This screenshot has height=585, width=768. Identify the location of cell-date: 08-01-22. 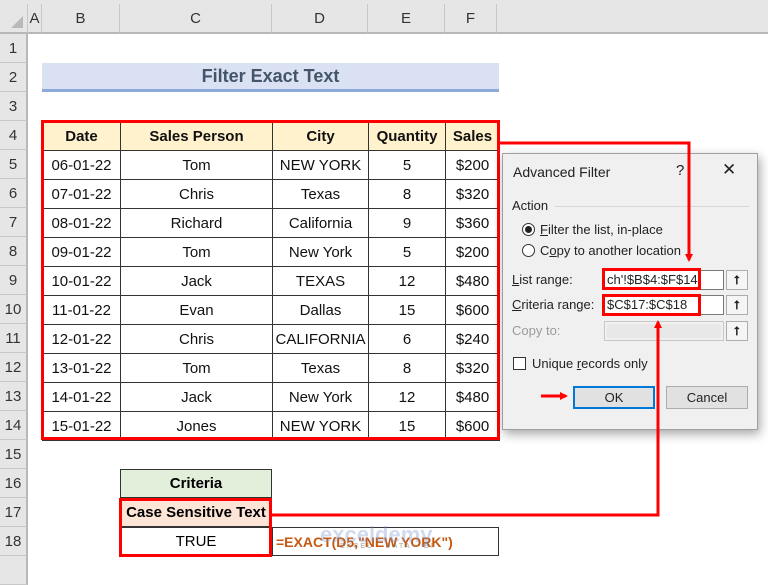
(81, 223).